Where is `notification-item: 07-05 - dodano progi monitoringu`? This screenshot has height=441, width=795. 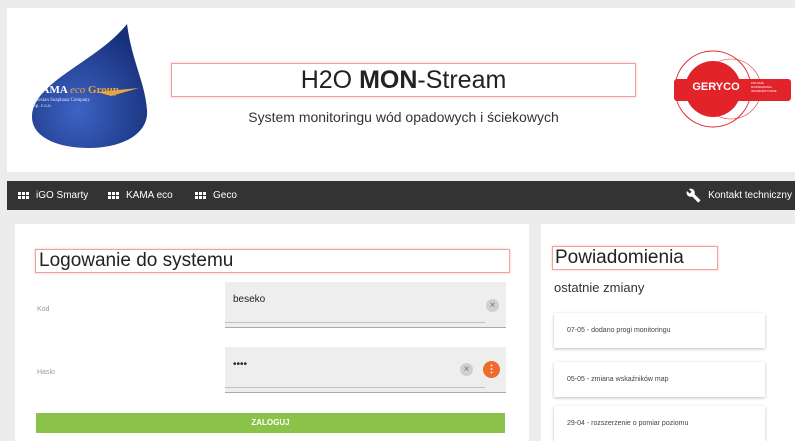
notification-item: 07-05 - dodano progi monitoringu is located at coordinates (659, 330).